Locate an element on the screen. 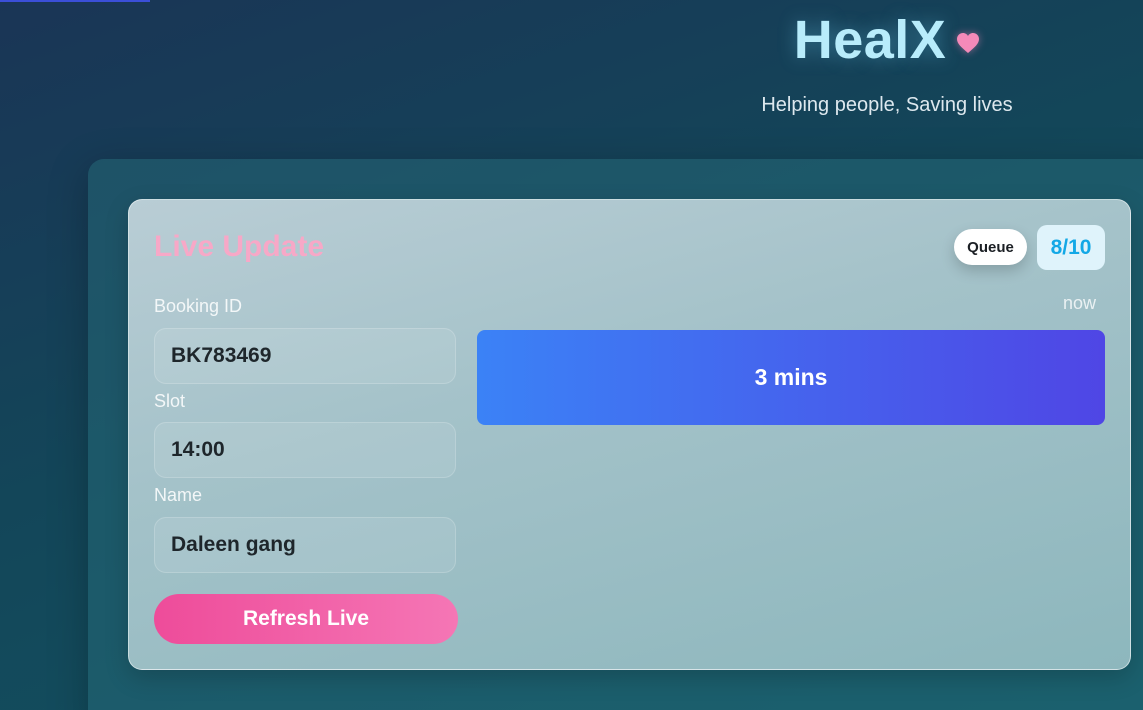  slot-label: Slot is located at coordinates (170, 401).